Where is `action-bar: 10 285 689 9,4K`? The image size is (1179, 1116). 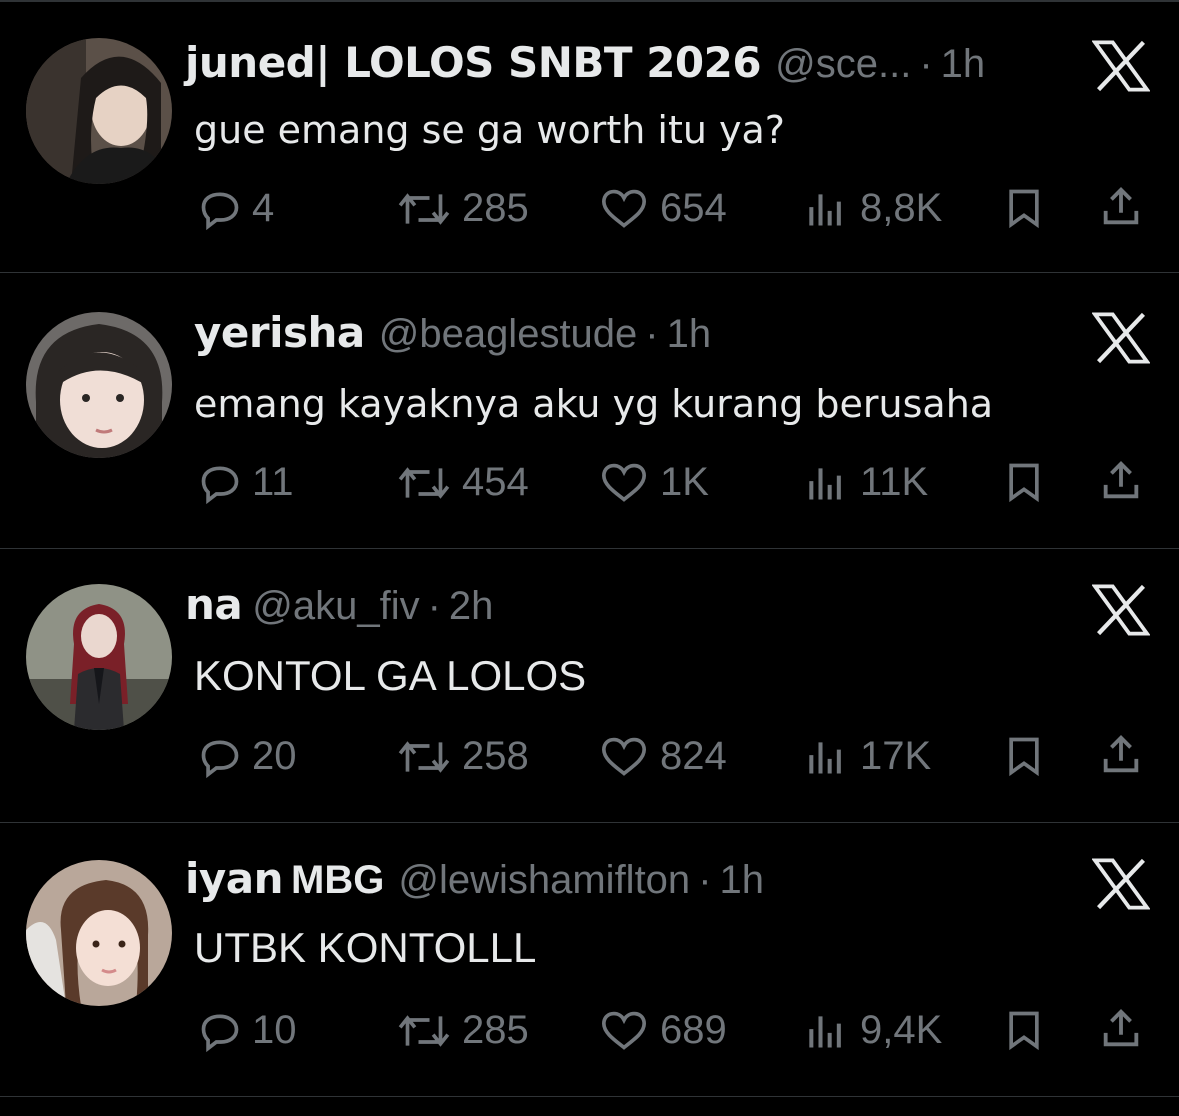
action-bar: 10 285 689 9,4K is located at coordinates (589, 1030).